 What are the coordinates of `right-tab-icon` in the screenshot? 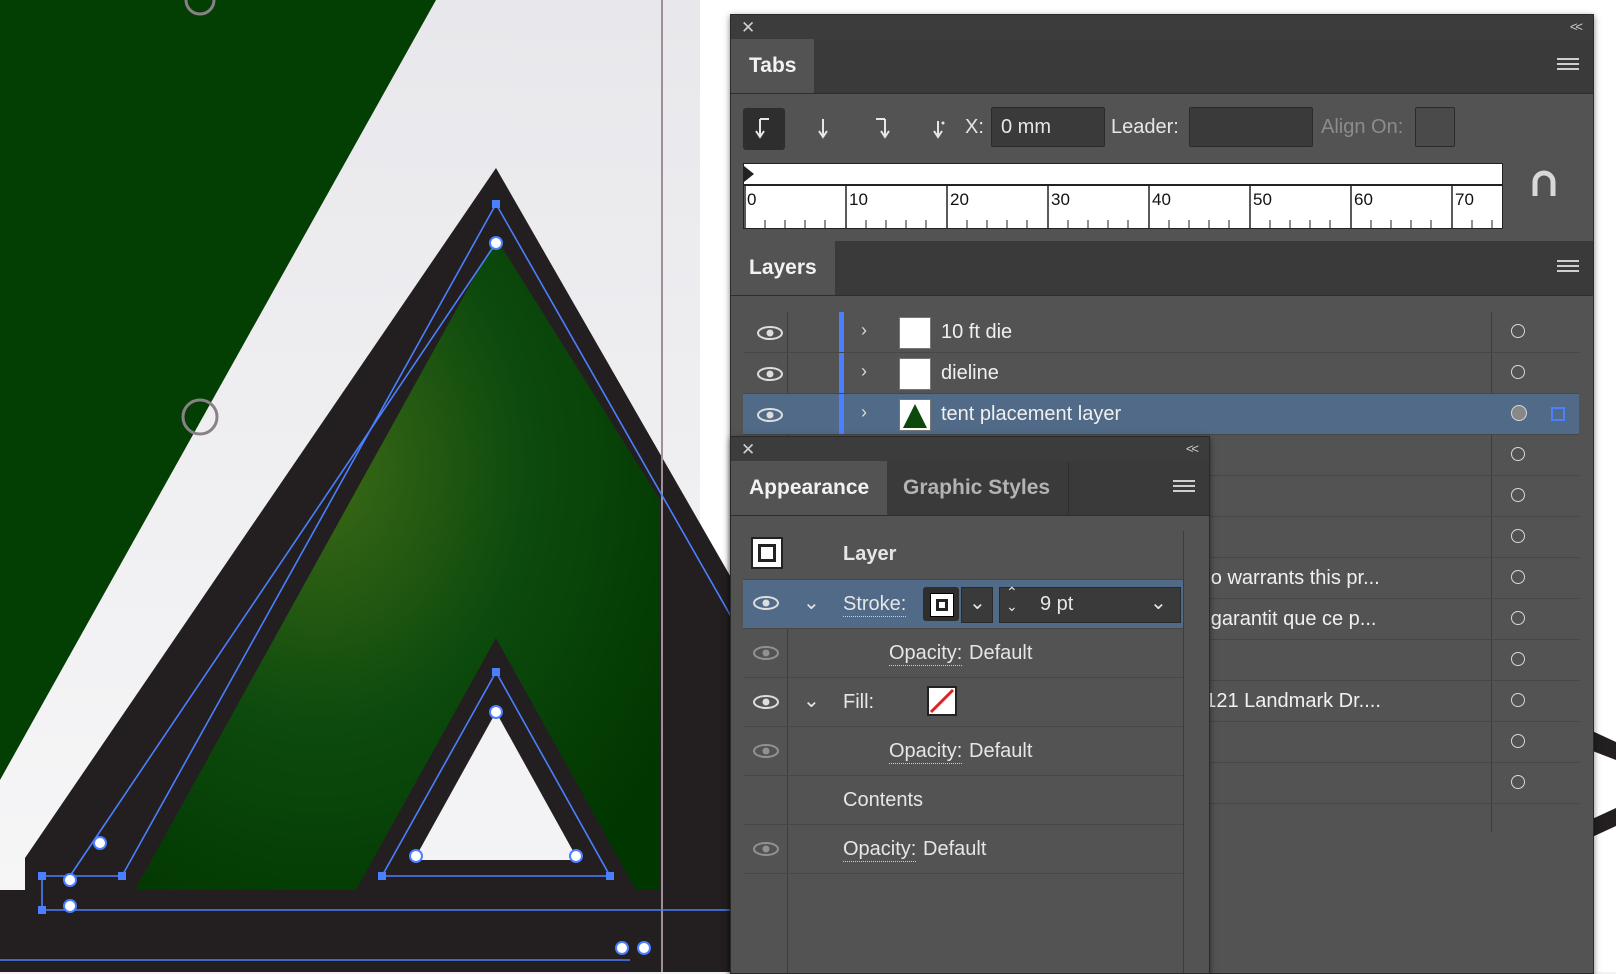 It's located at (883, 128).